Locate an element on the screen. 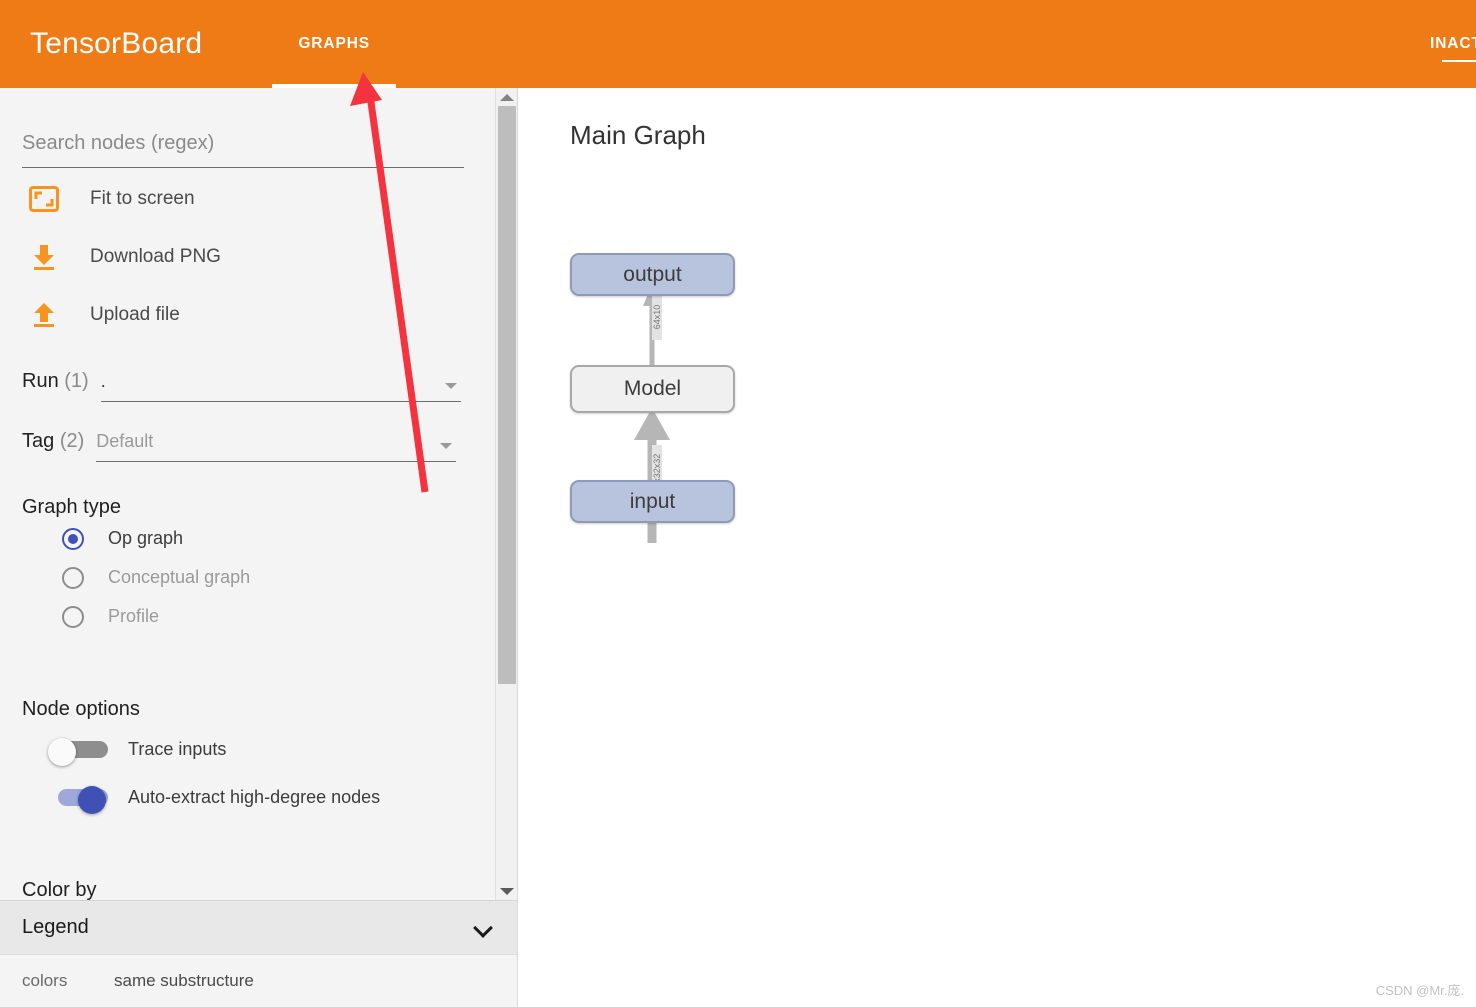 The height and width of the screenshot is (1007, 1476). run-count: (1) is located at coordinates (76, 381).